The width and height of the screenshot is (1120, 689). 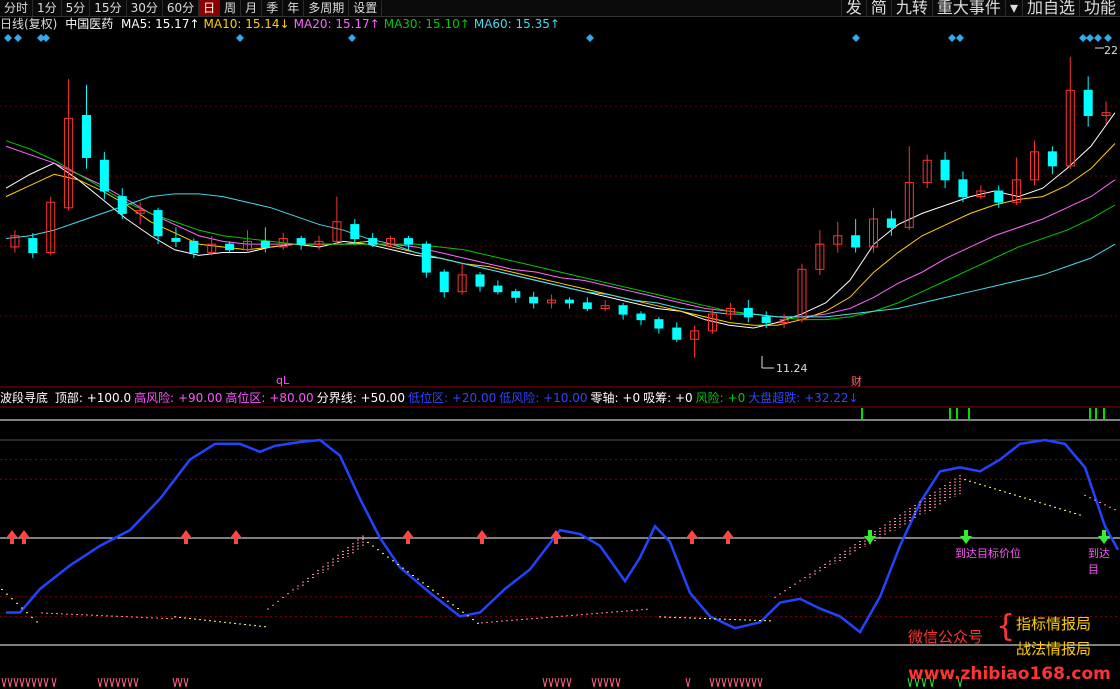 What do you see at coordinates (47, 8) in the screenshot?
I see `period-btn-1: 1分` at bounding box center [47, 8].